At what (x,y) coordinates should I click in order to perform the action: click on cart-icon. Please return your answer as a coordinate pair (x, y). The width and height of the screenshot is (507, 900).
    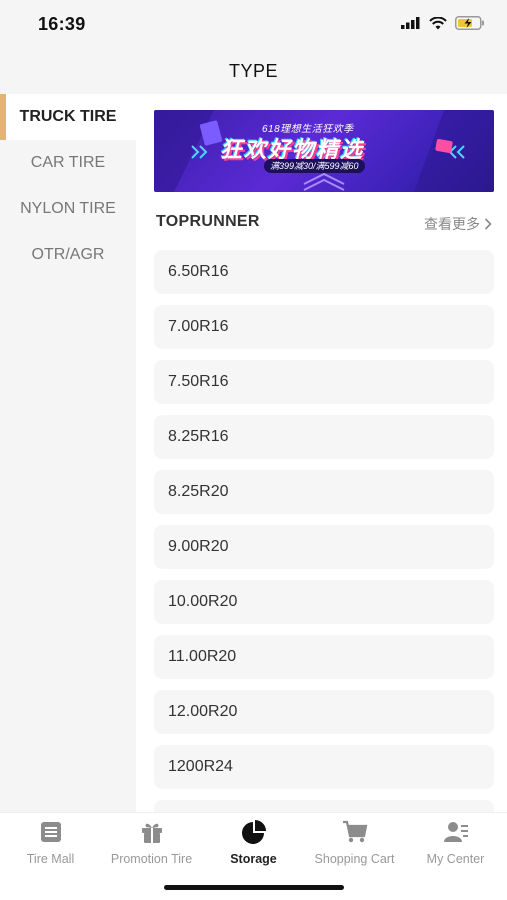
    Looking at the image, I should click on (354, 831).